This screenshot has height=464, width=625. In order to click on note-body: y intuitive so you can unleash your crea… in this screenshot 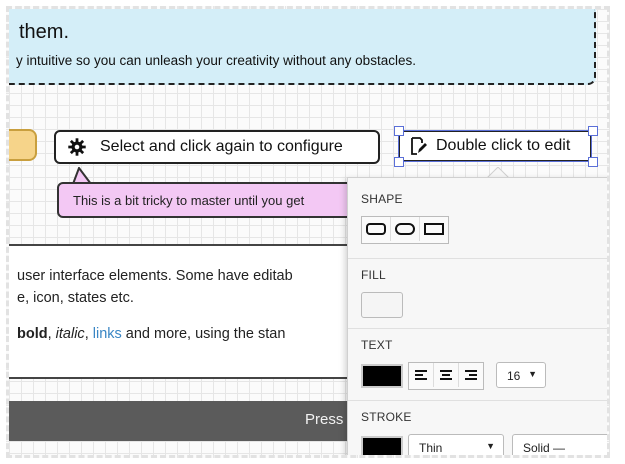, I will do `click(216, 60)`.